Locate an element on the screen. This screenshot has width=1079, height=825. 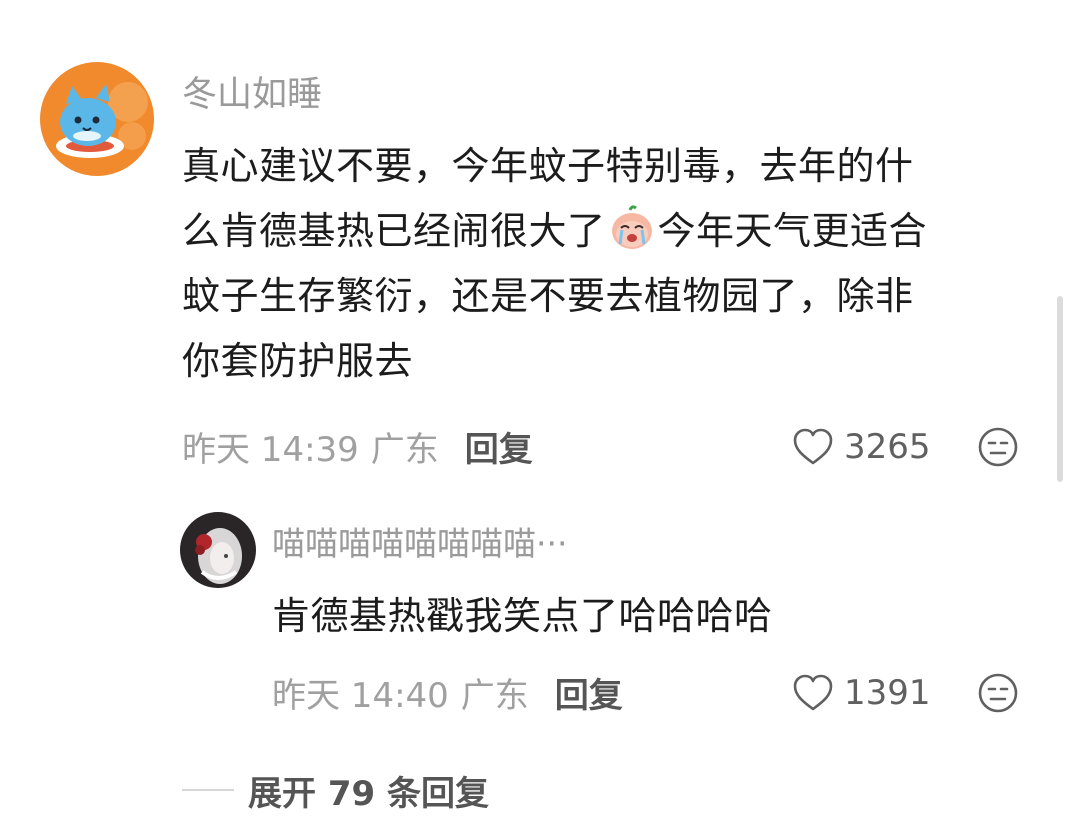
replier-avatar is located at coordinates (218, 550).